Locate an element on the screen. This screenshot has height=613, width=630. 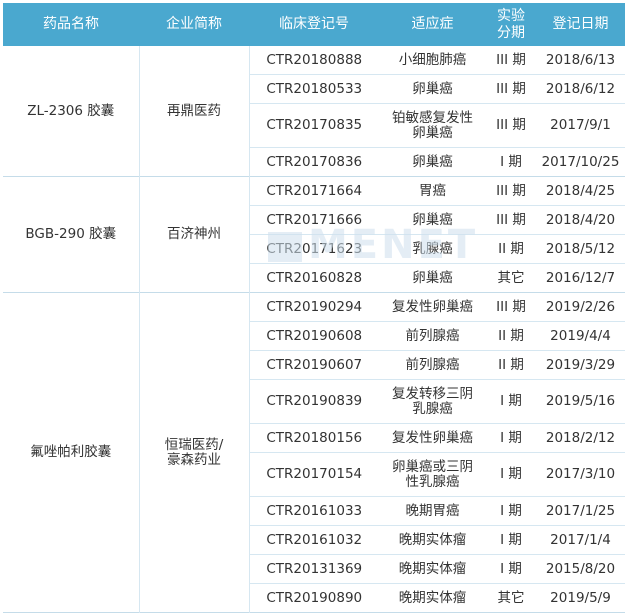
table-header-row: 药品名称 企业简称 临床登记号 适应症 实验 分期 登记日期 is located at coordinates (314, 24).